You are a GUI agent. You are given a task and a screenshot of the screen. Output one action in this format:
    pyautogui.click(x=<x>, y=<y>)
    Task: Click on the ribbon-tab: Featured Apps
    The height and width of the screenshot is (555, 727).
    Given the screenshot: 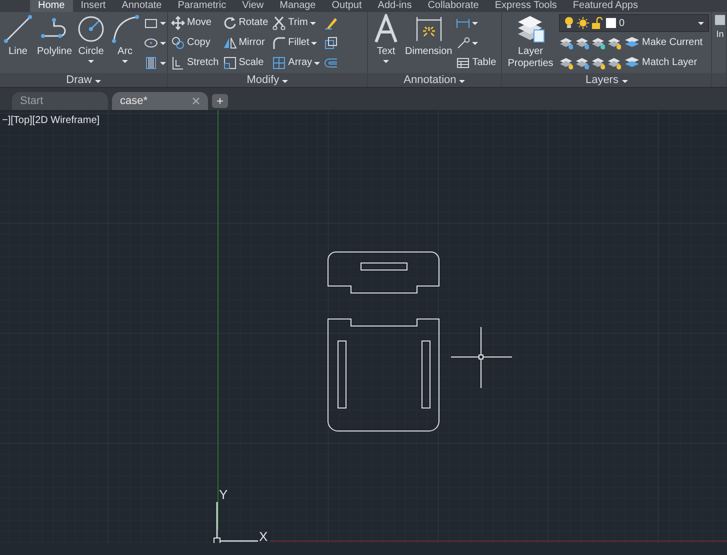 What is the action you would take?
    pyautogui.click(x=605, y=6)
    